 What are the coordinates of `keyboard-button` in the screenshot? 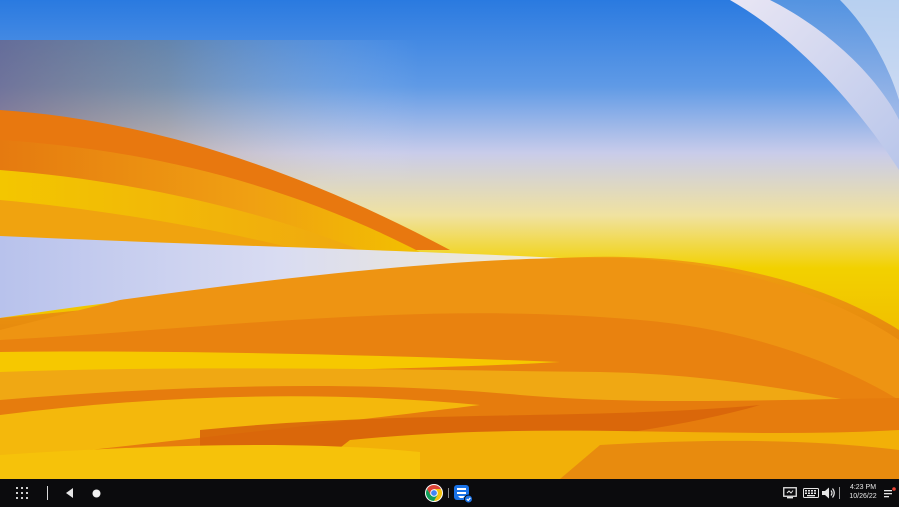 It's located at (811, 493).